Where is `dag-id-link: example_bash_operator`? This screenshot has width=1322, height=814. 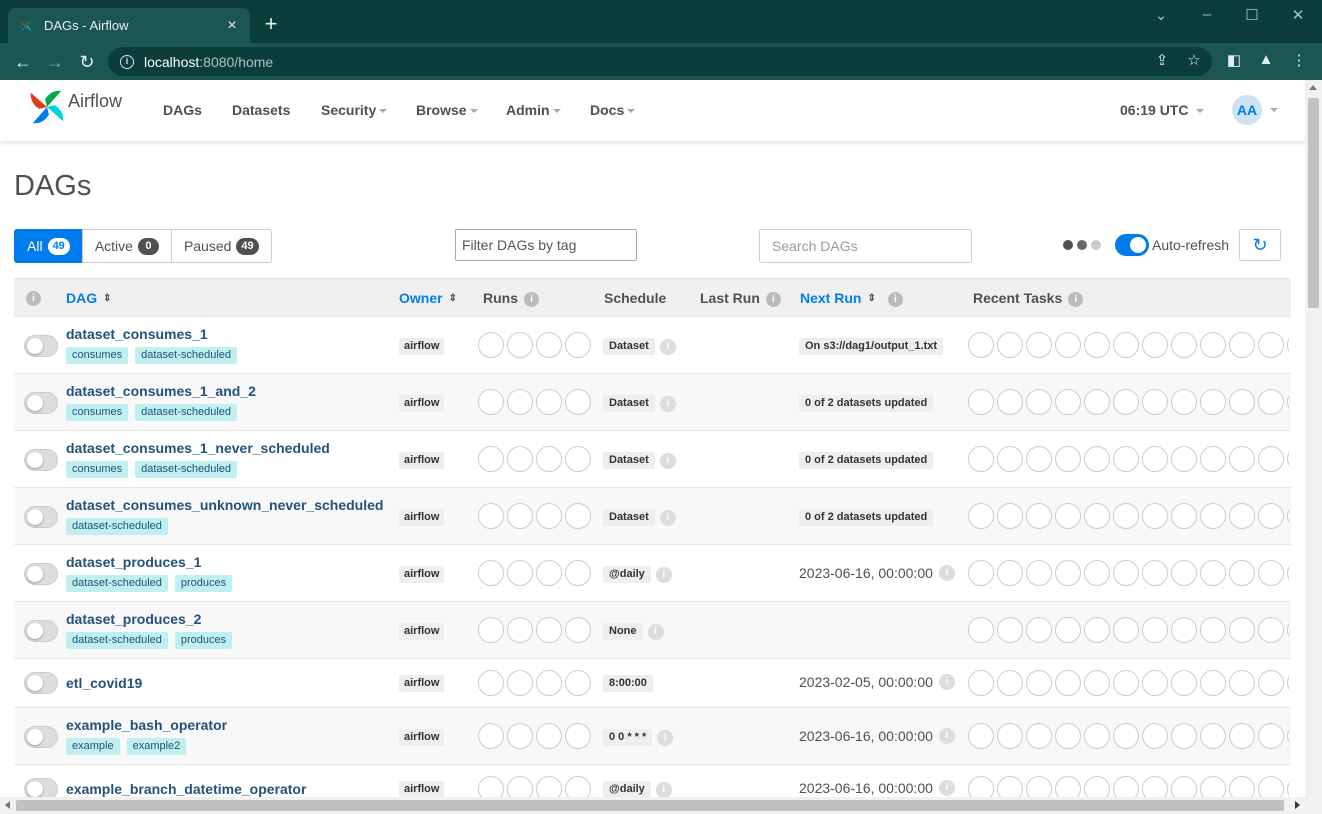
dag-id-link: example_bash_operator is located at coordinates (146, 725).